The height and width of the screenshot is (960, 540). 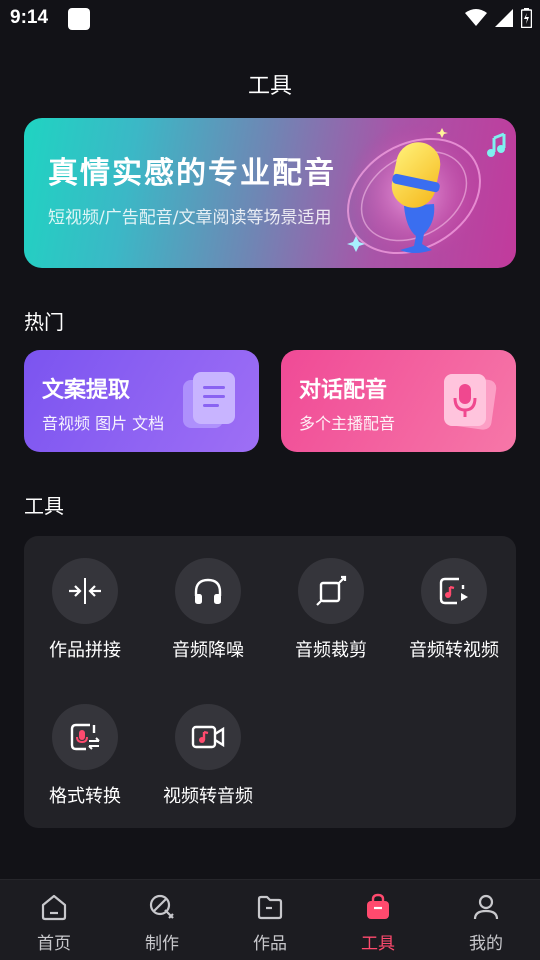 What do you see at coordinates (44, 322) in the screenshot?
I see `hot-section-label: 热门` at bounding box center [44, 322].